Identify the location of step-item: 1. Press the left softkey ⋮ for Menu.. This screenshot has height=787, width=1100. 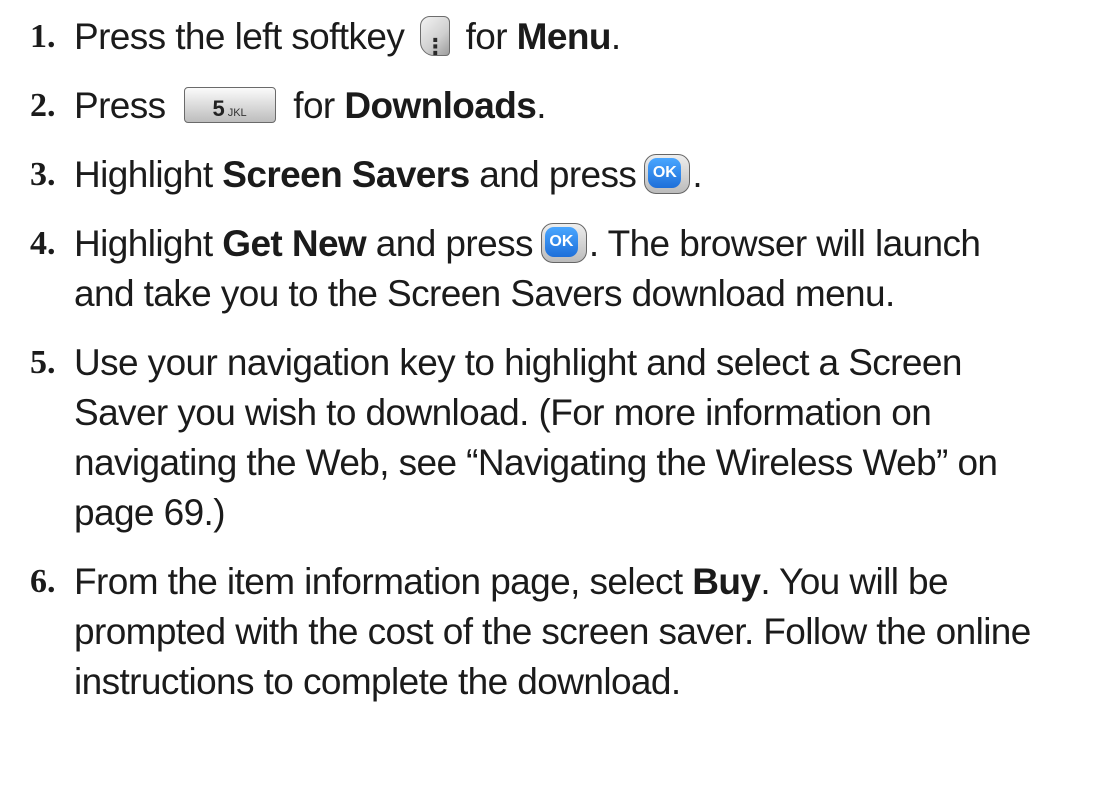
(560, 37).